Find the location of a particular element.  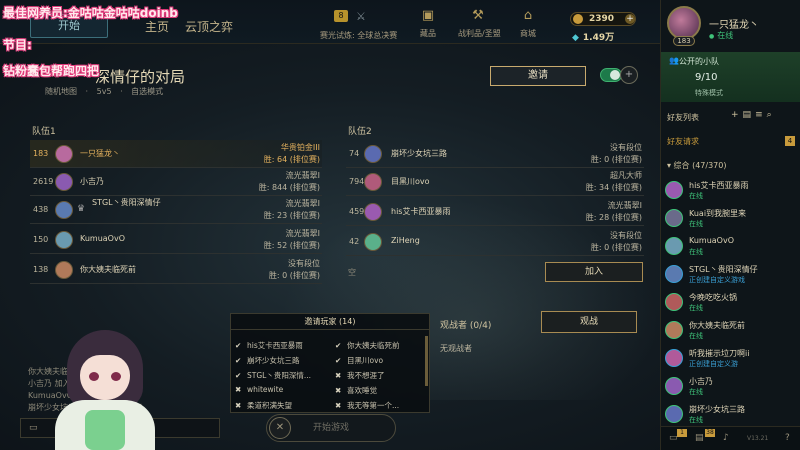

team1-row: 150 KumuaOvO 流光翡翠I 胜: 52 (排位赛) is located at coordinates (176, 240).